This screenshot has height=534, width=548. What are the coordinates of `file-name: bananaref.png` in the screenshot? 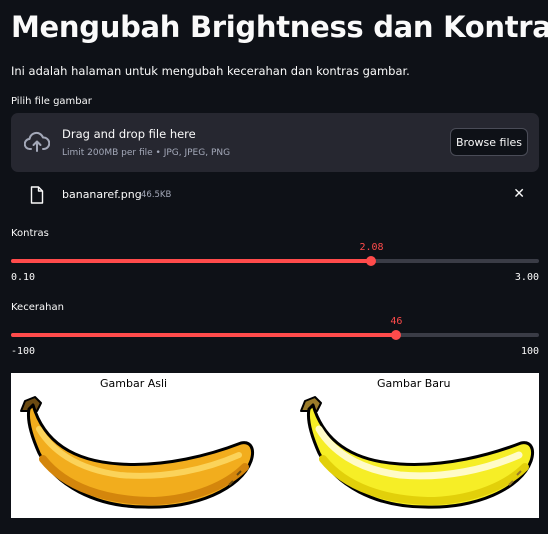 It's located at (102, 194).